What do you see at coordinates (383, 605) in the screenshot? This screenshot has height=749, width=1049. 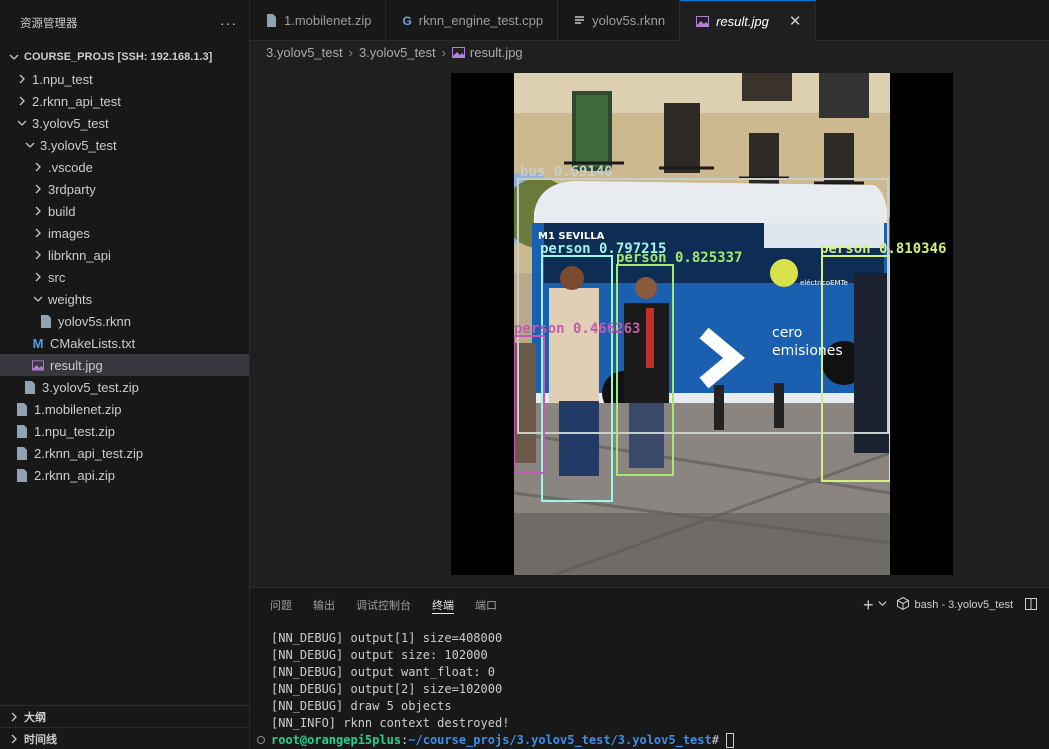 I see `tab-debug-console: 调试控制台` at bounding box center [383, 605].